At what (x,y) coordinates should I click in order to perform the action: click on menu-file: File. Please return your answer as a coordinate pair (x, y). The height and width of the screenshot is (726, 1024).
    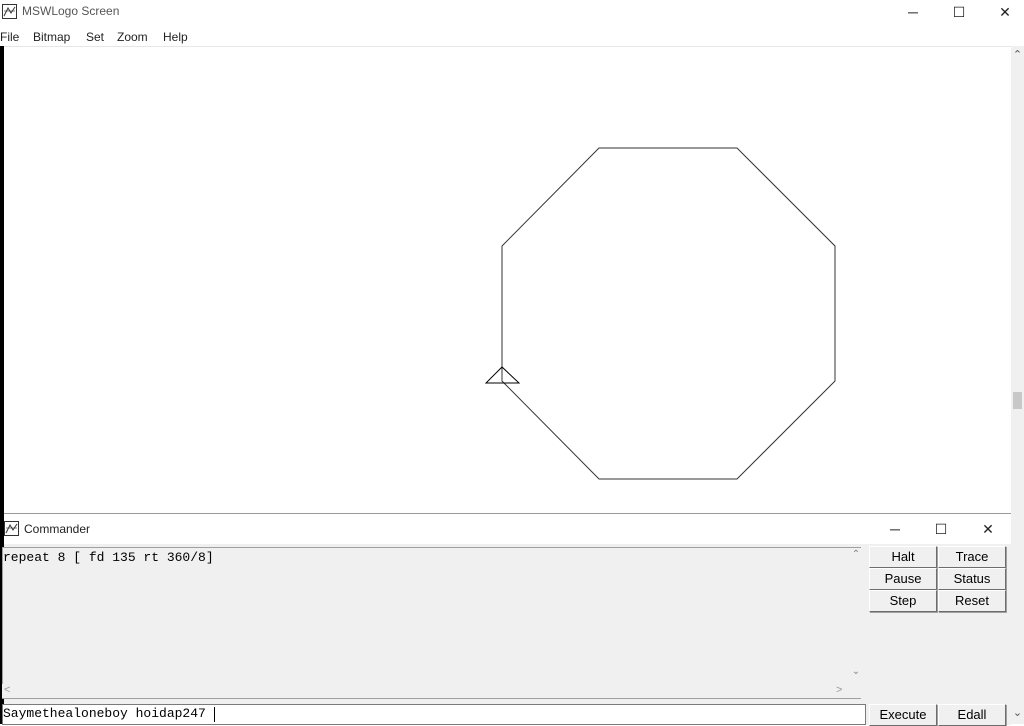
    Looking at the image, I should click on (9, 37).